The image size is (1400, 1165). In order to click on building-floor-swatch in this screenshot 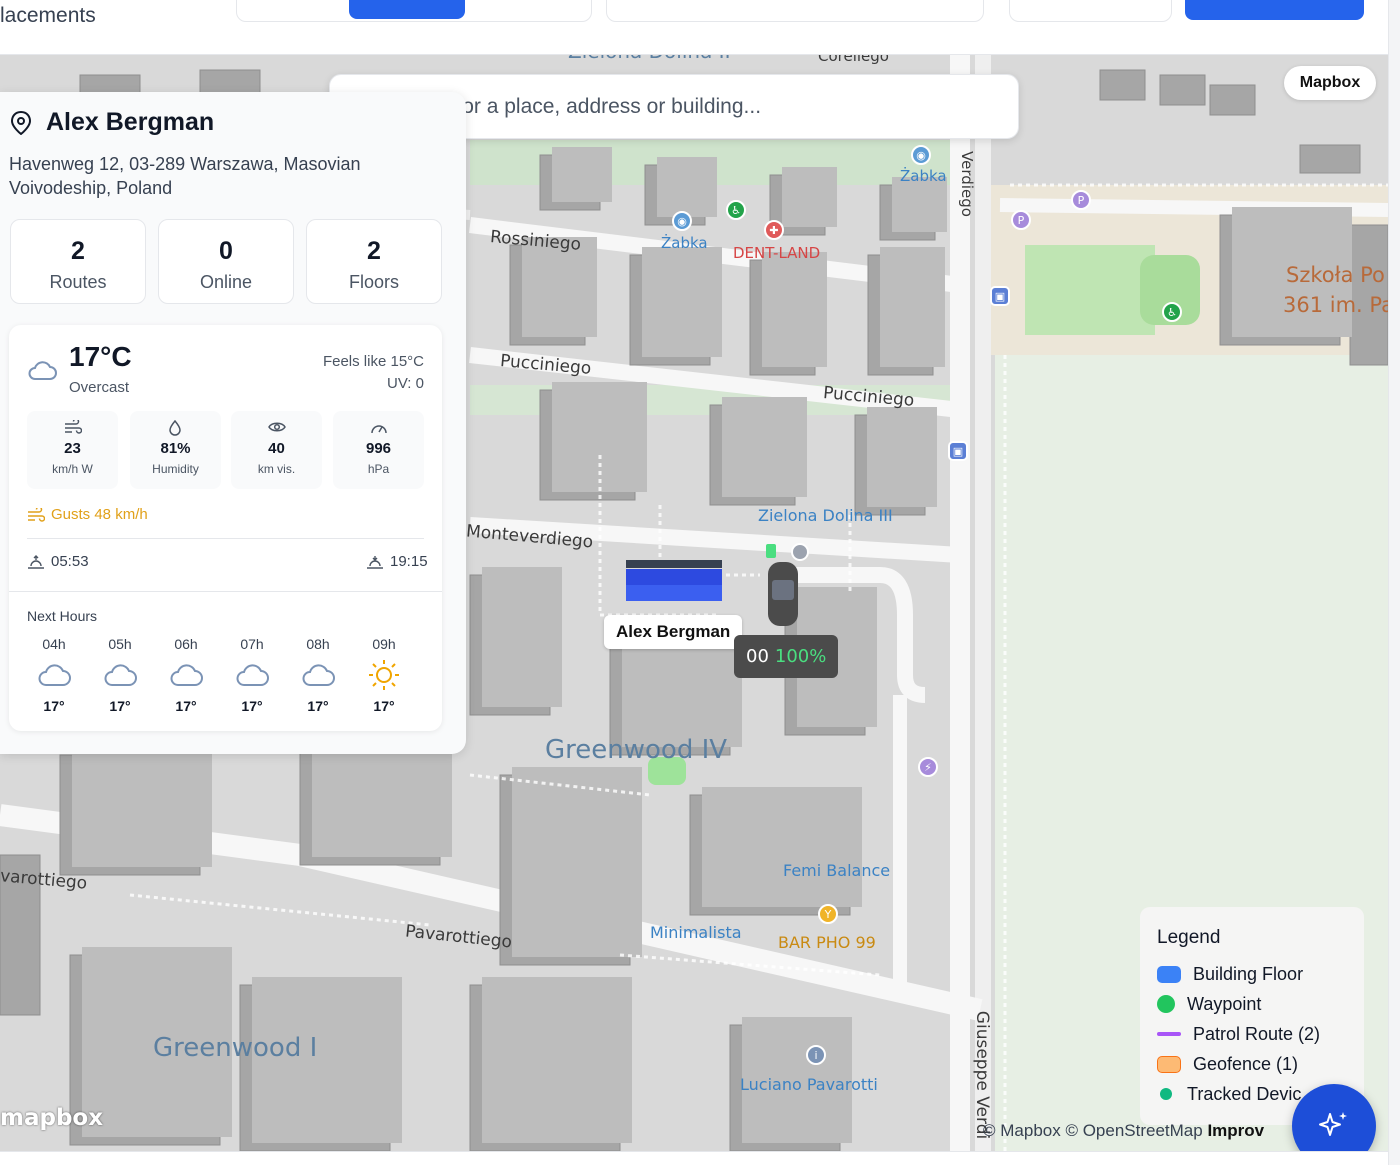, I will do `click(1169, 974)`.